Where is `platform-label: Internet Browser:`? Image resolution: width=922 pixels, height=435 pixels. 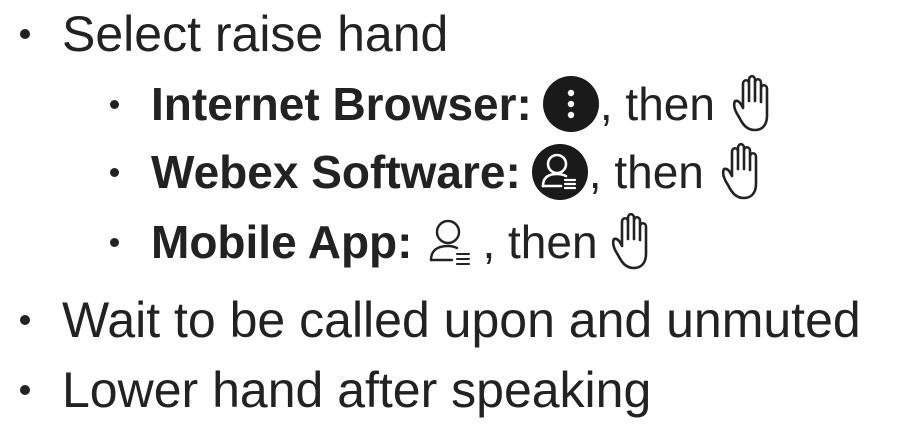 platform-label: Internet Browser: is located at coordinates (341, 104).